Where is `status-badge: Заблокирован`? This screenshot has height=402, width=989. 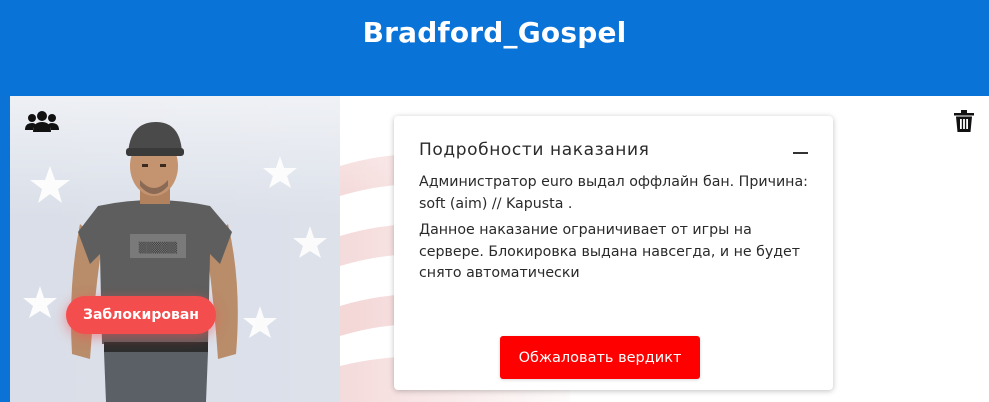
status-badge: Заблокирован is located at coordinates (141, 315).